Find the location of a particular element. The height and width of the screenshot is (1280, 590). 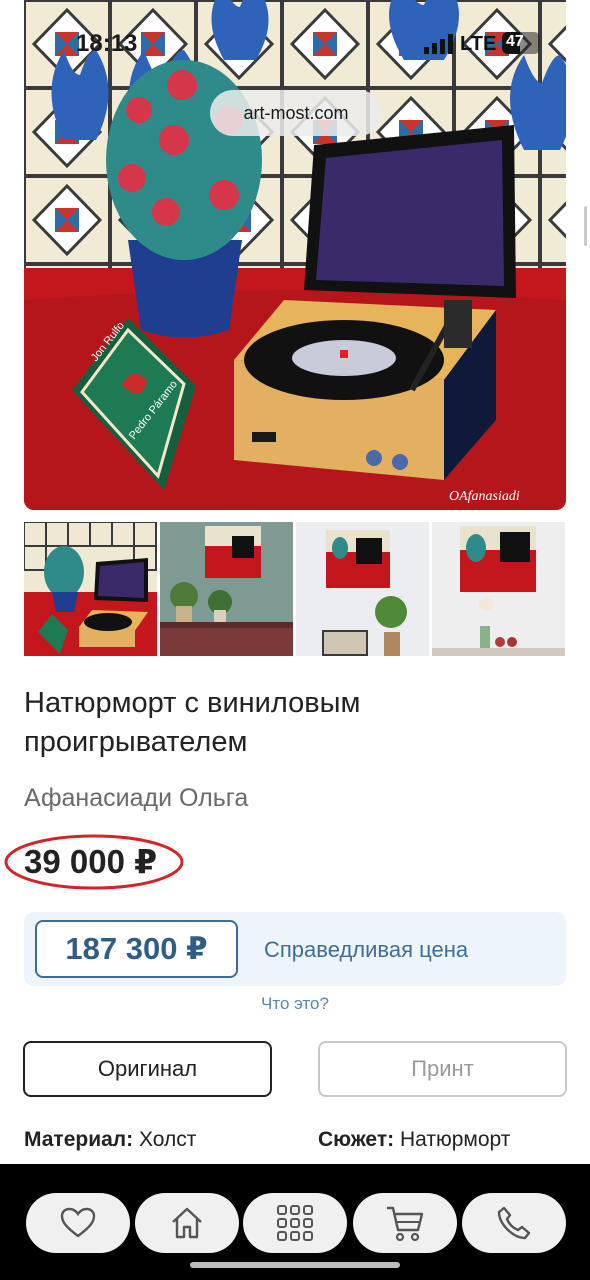

cart-icon is located at coordinates (405, 1224).